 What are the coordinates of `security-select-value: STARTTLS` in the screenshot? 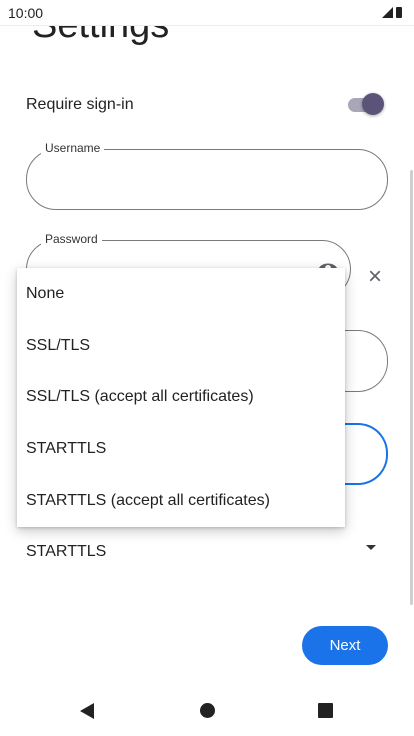 It's located at (66, 552).